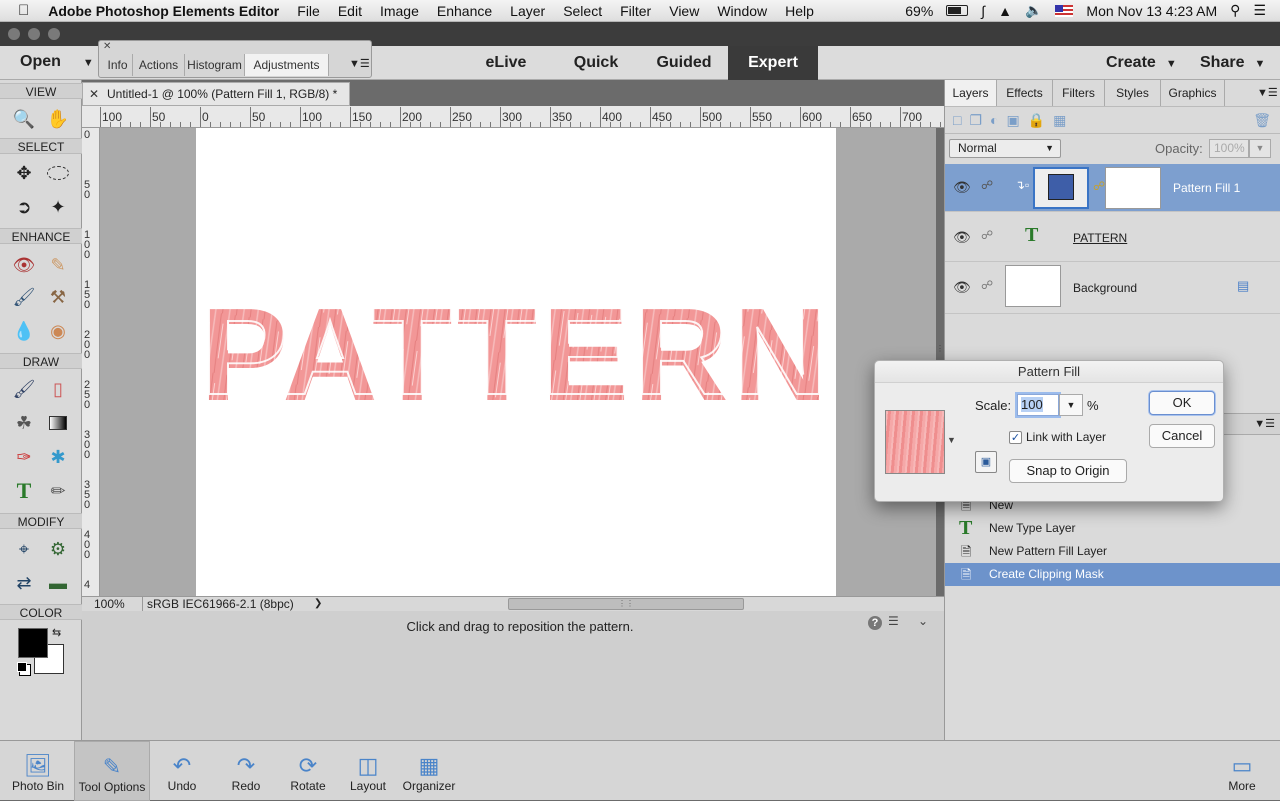 The image size is (1280, 801). Describe the element at coordinates (58, 265) in the screenshot. I see `healing-brush-tool-icon: ✎` at that location.